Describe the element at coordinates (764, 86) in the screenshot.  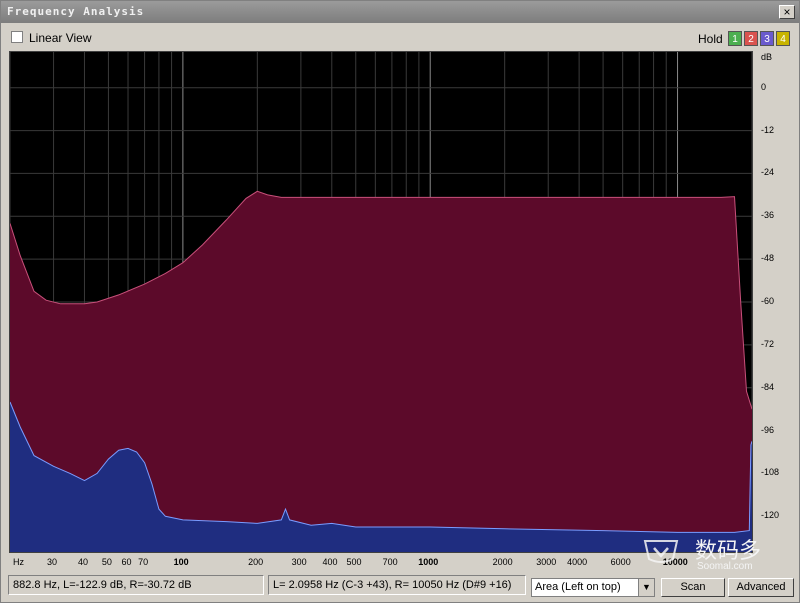
I see `db-tick-label: 0` at that location.